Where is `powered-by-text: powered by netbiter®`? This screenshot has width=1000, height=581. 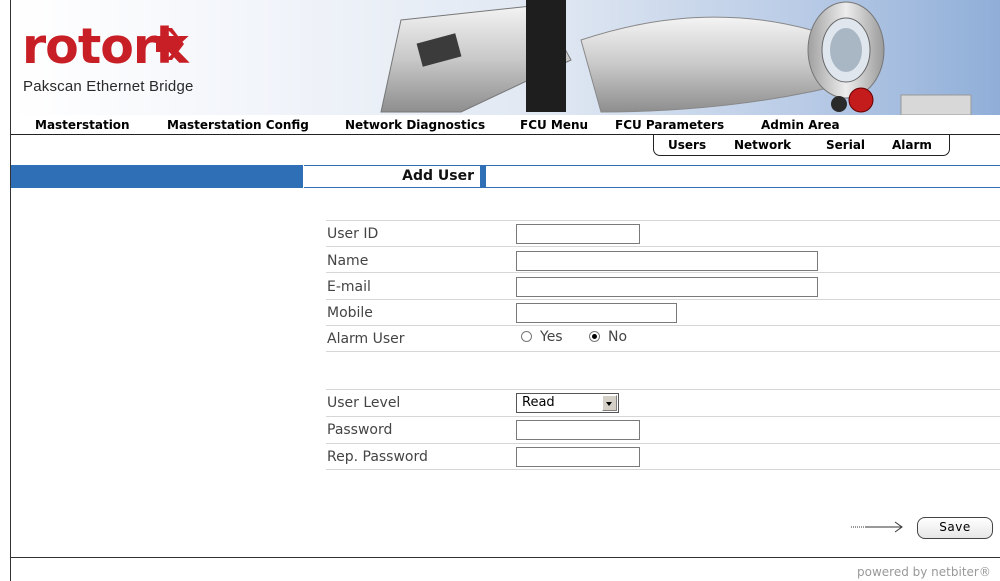
powered-by-text: powered by netbiter® is located at coordinates (924, 572).